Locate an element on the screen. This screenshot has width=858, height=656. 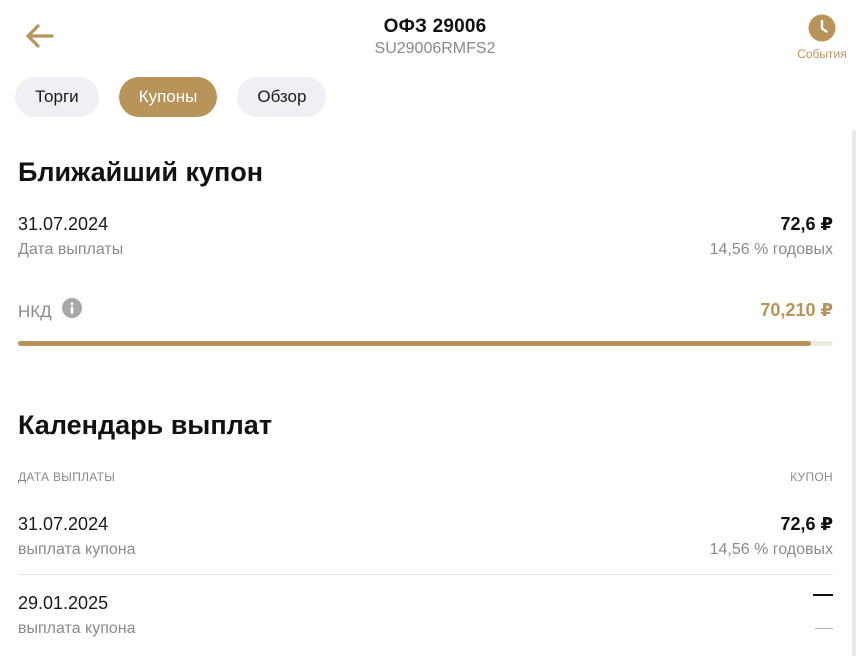
nearest-coupon-amount: 72,6 ₽ is located at coordinates (806, 224).